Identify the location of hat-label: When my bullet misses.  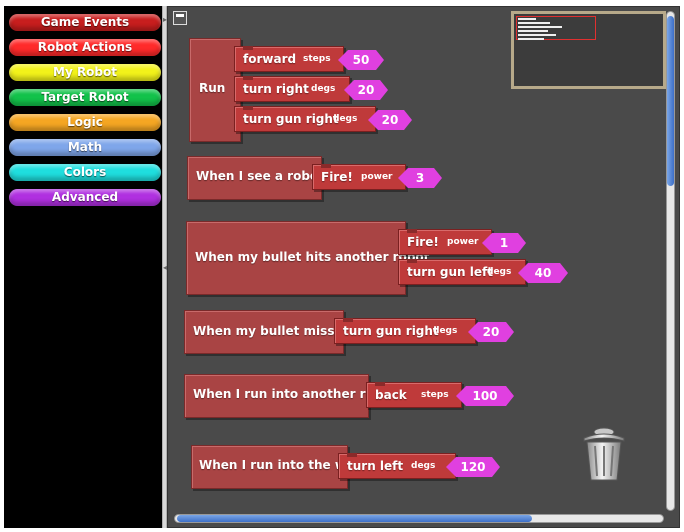
(271, 331).